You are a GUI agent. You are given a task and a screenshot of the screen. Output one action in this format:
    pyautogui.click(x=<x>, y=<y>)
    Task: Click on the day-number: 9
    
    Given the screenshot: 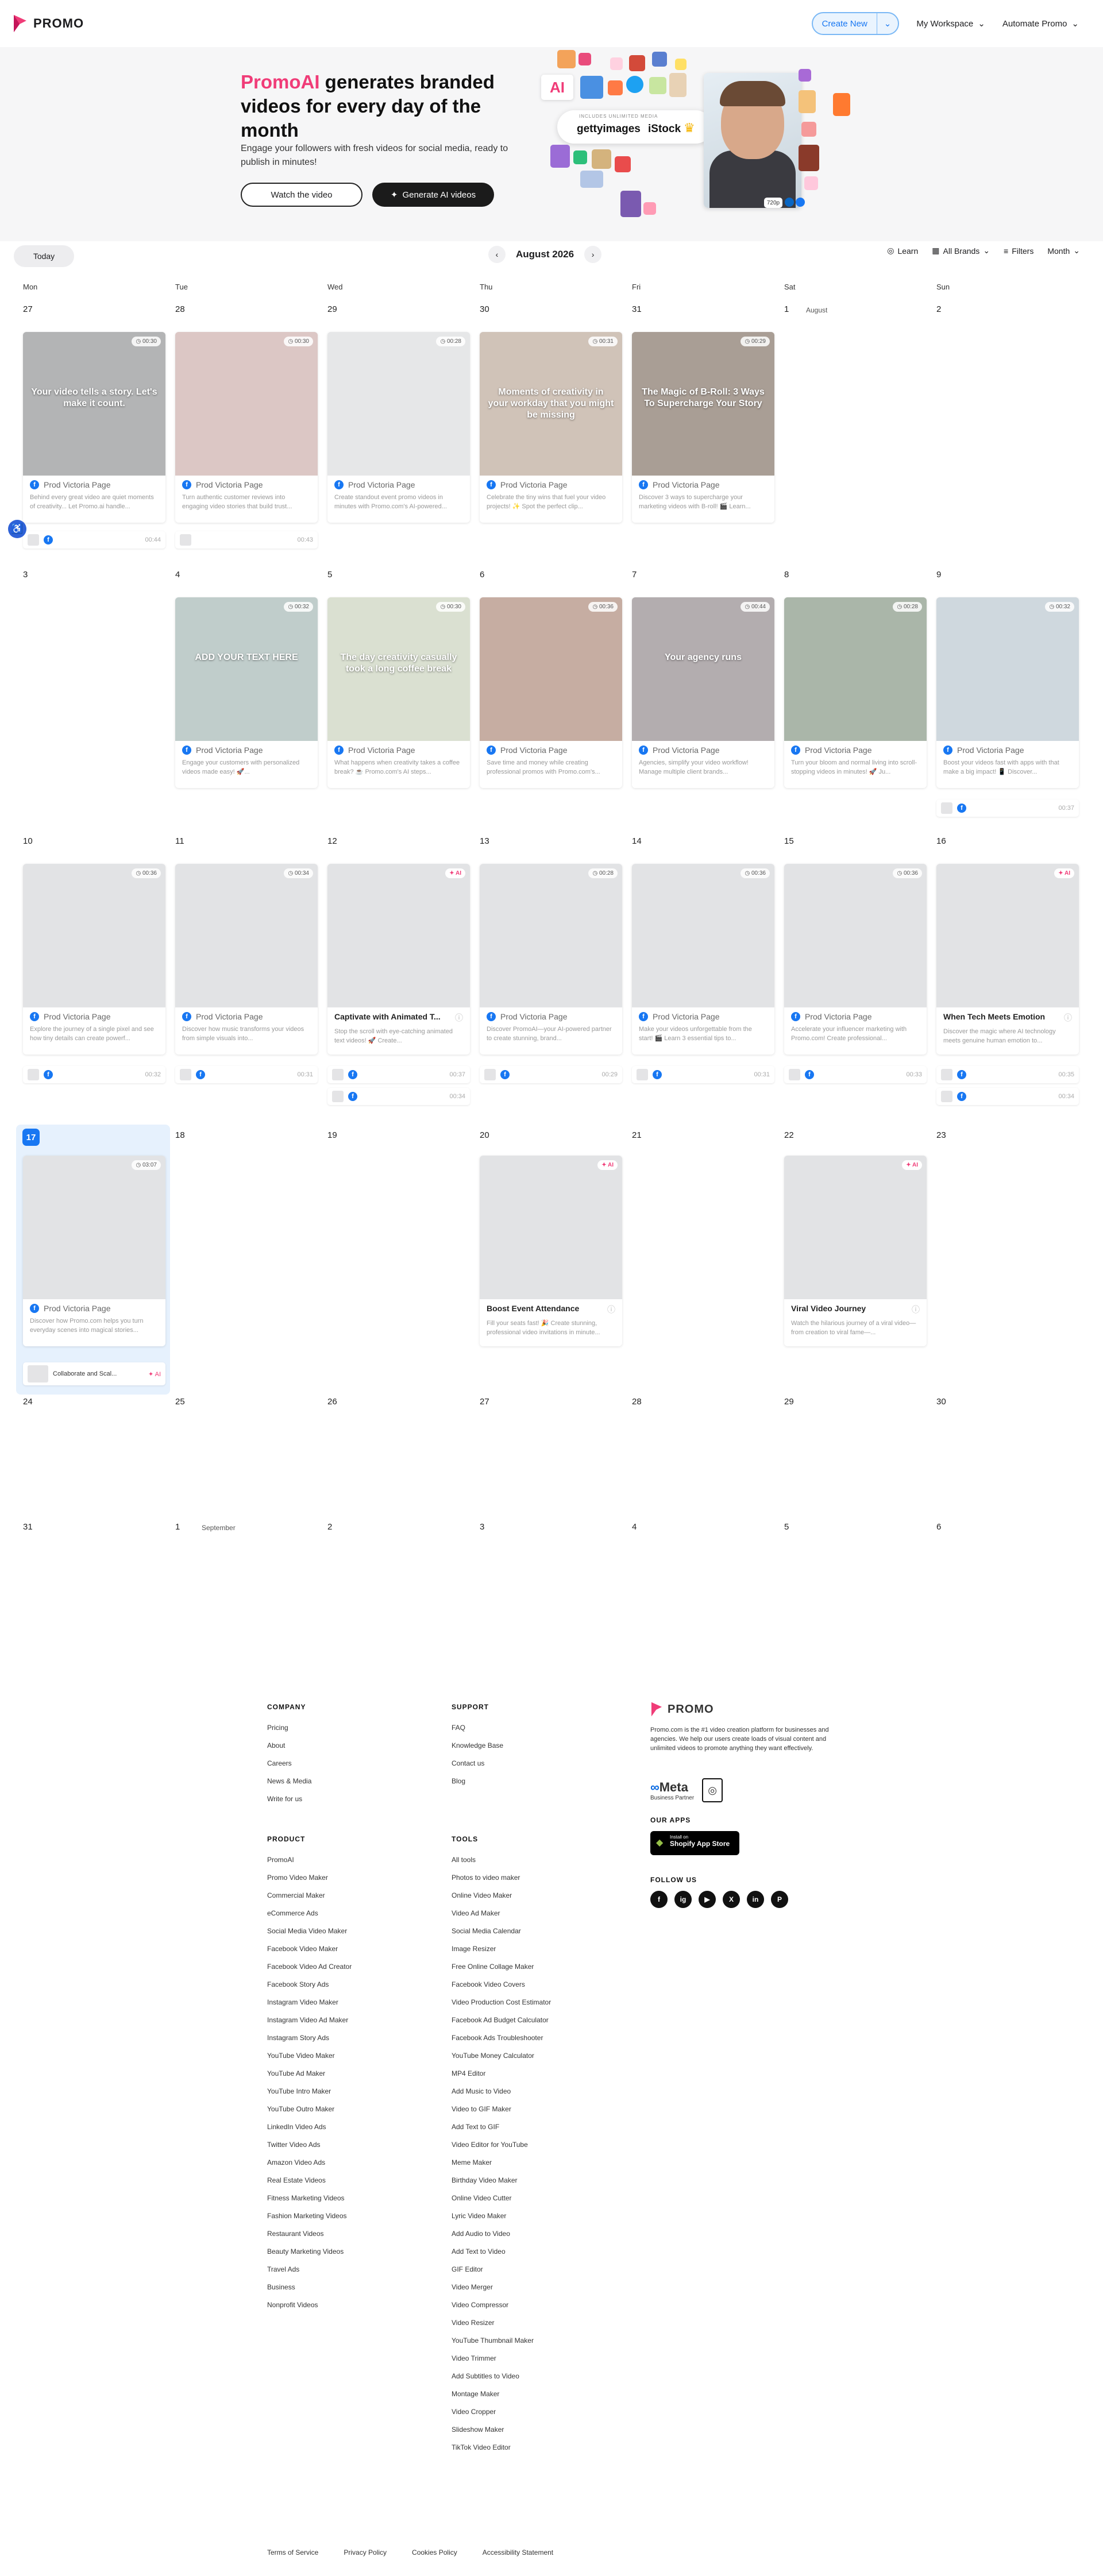 What is the action you would take?
    pyautogui.click(x=938, y=575)
    